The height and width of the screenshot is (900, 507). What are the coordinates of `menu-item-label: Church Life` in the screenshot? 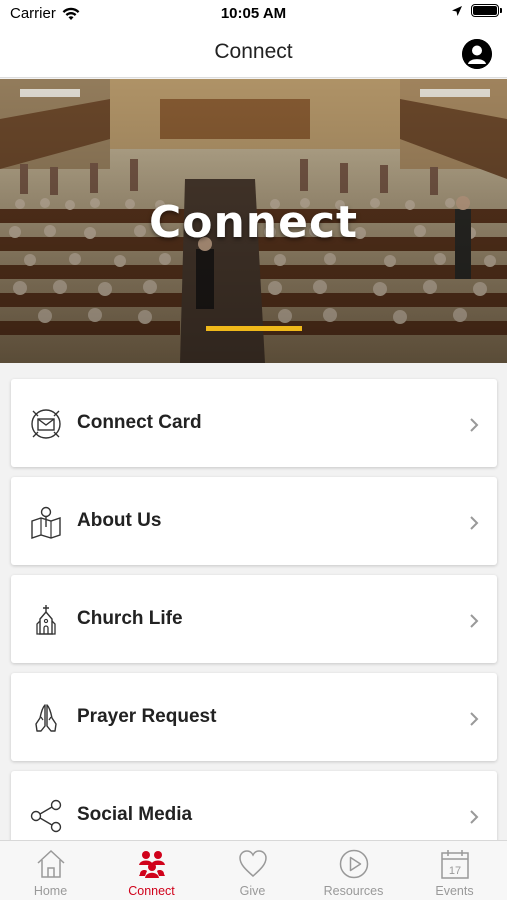 It's located at (130, 618).